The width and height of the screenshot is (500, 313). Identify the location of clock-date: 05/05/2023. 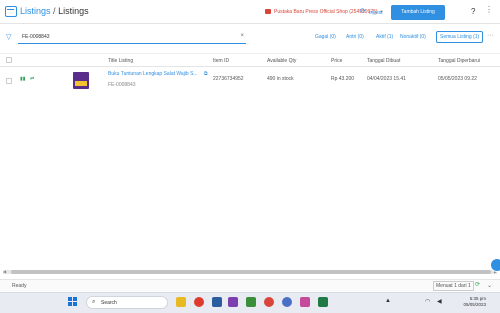
(474, 304).